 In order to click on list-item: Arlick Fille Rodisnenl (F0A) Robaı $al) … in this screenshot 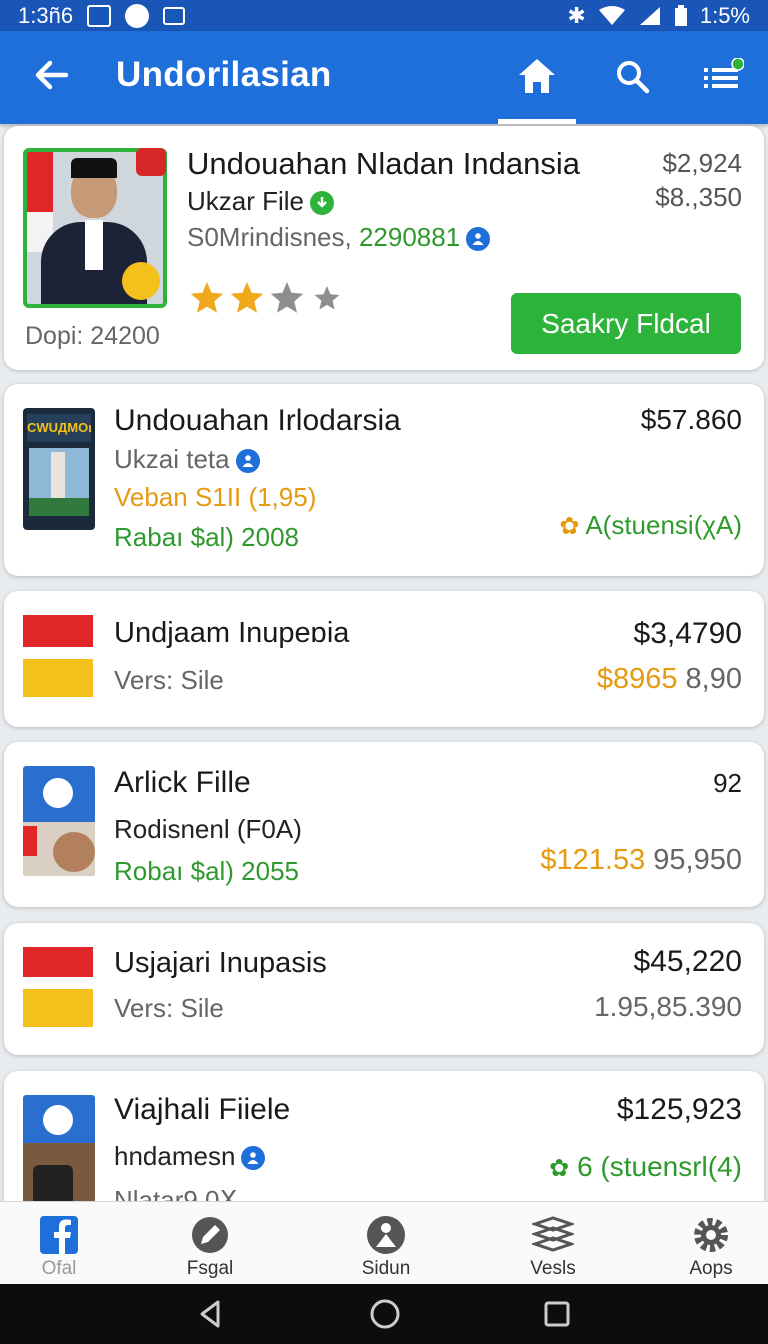, I will do `click(384, 824)`.